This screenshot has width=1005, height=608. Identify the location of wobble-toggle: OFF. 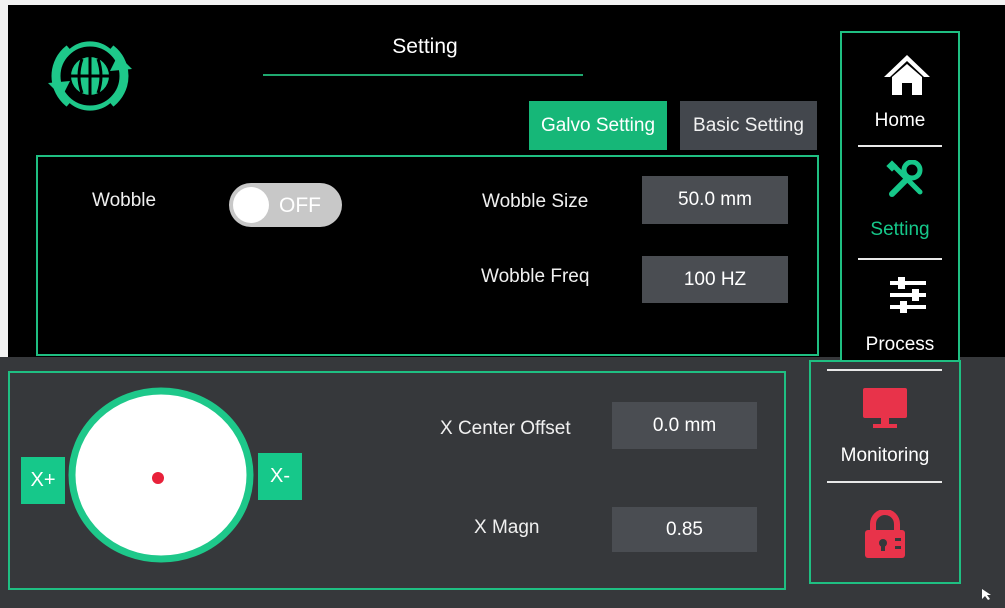
(285, 205).